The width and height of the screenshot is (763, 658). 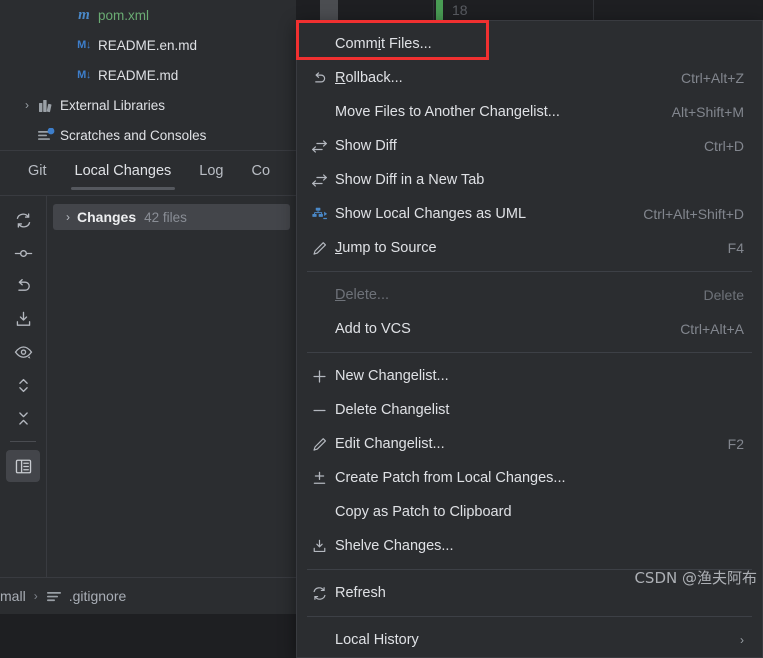 I want to click on file-text-icon, so click(x=54, y=596).